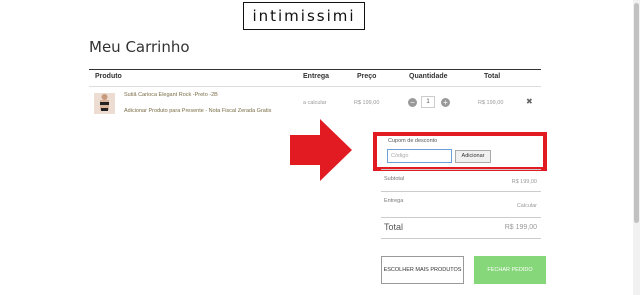 Image resolution: width=640 pixels, height=295 pixels. Describe the element at coordinates (520, 227) in the screenshot. I see `total-value: R$ 199,00` at that location.